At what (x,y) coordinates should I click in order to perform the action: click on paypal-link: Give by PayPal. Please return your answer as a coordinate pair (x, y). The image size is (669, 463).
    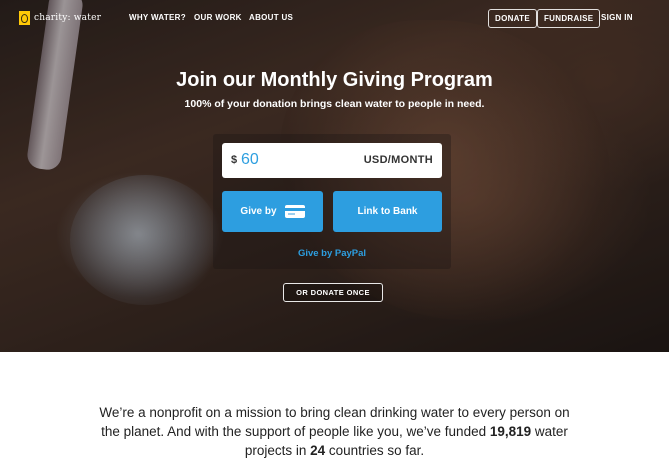
    Looking at the image, I should click on (332, 253).